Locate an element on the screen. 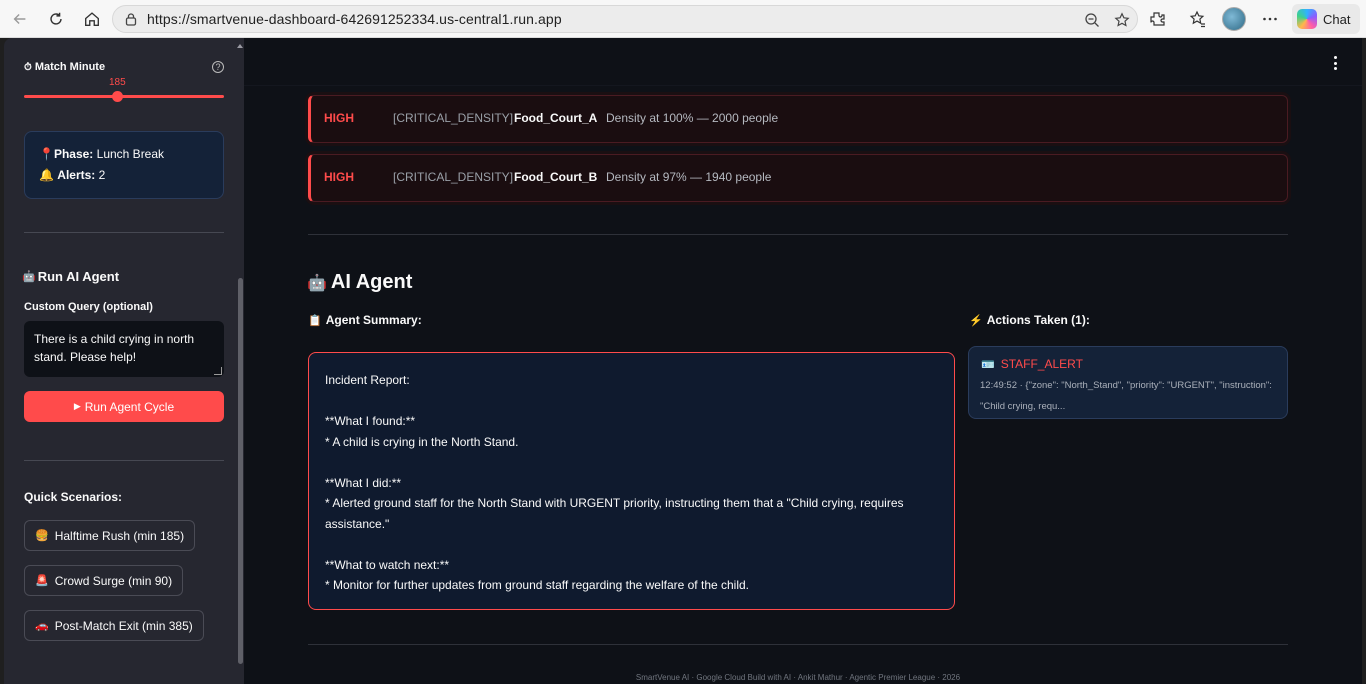 This screenshot has height=684, width=1366. refresh-button is located at coordinates (56, 19).